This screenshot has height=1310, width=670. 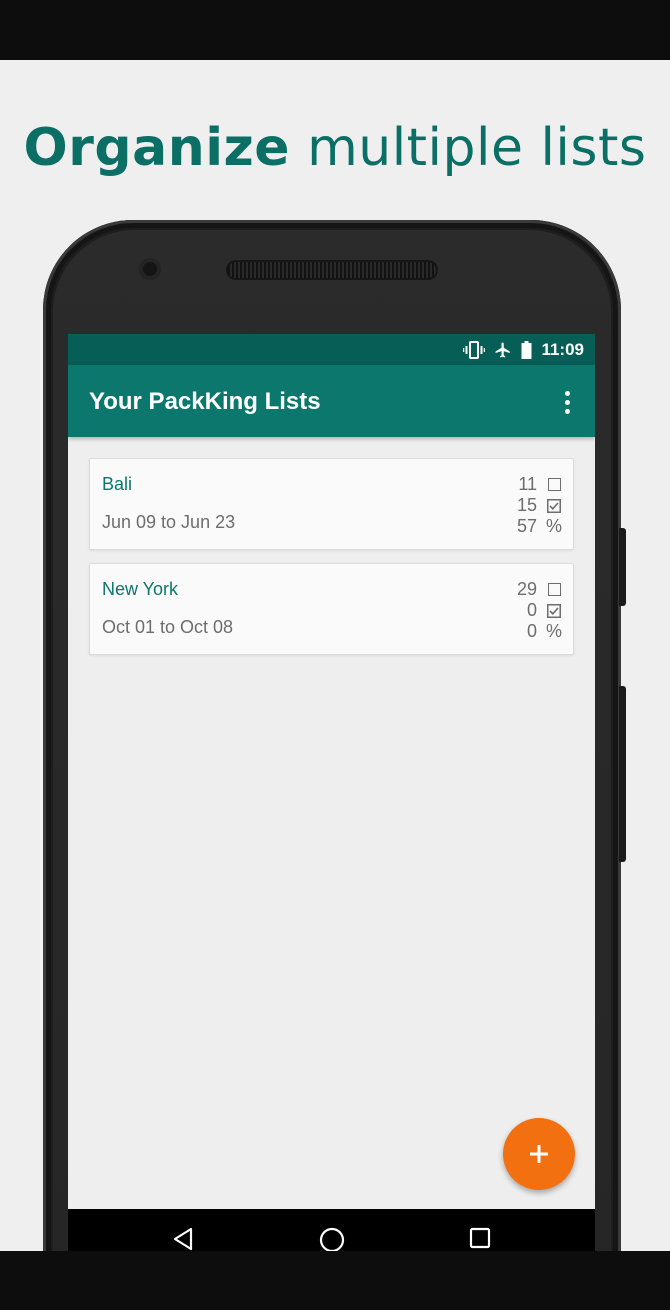 What do you see at coordinates (522, 610) in the screenshot?
I see `list-stats: 29 0 0%` at bounding box center [522, 610].